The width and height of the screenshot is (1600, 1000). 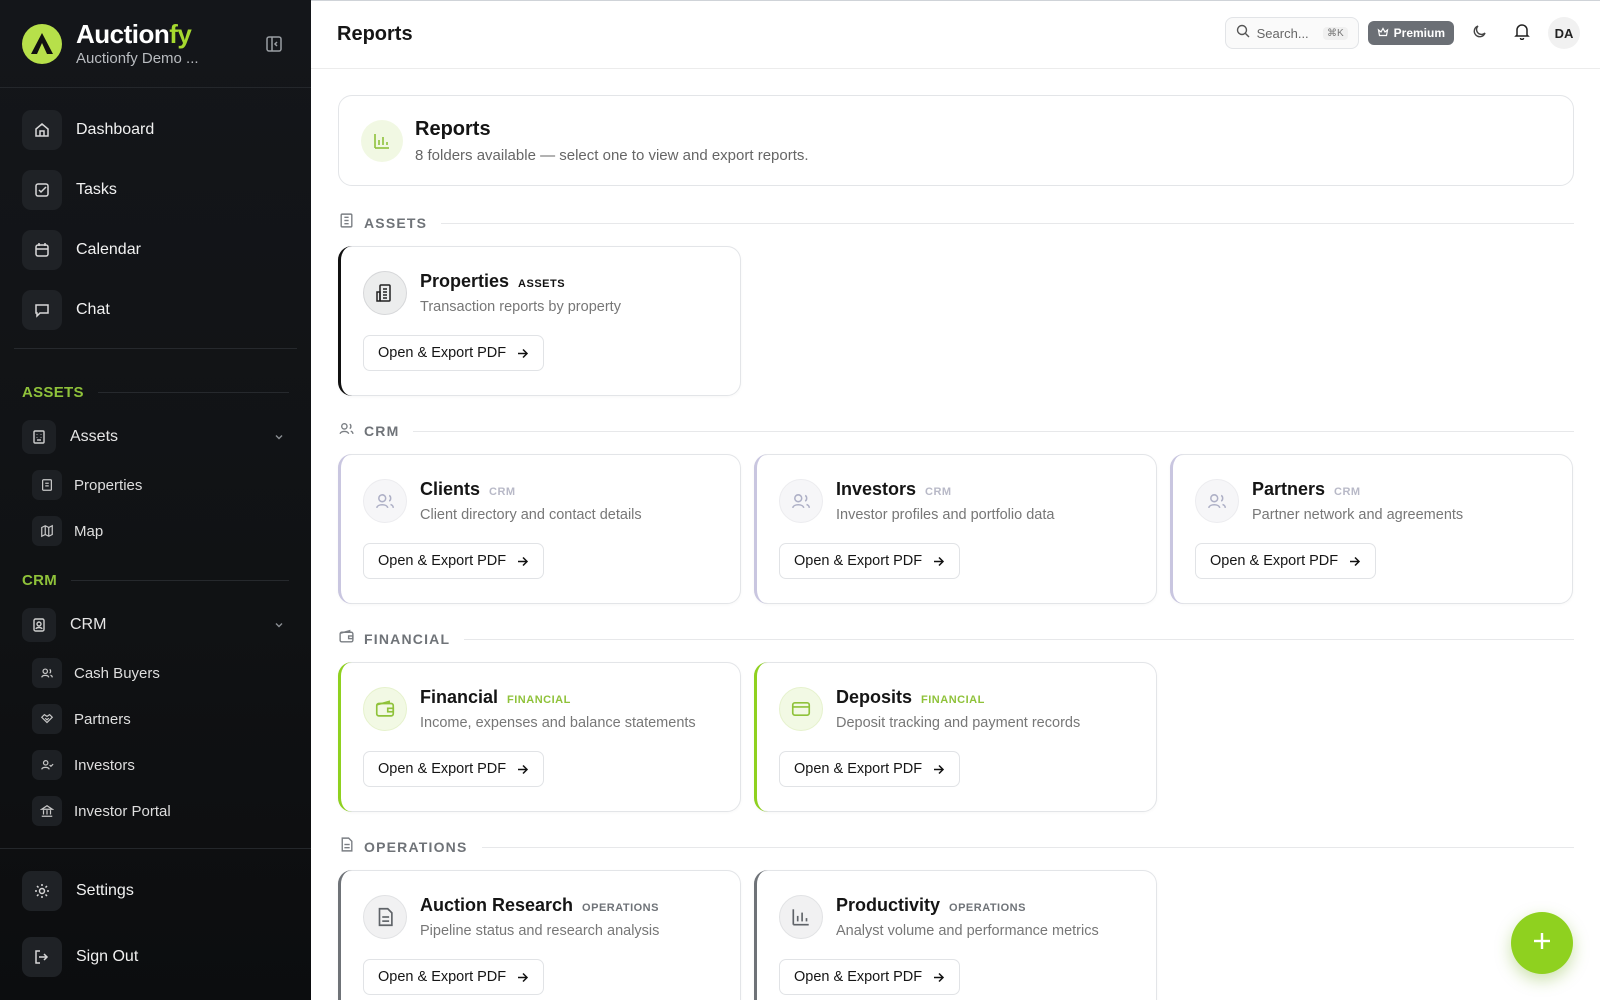 What do you see at coordinates (155, 392) in the screenshot?
I see `sidebar-section-assets: ASSETS` at bounding box center [155, 392].